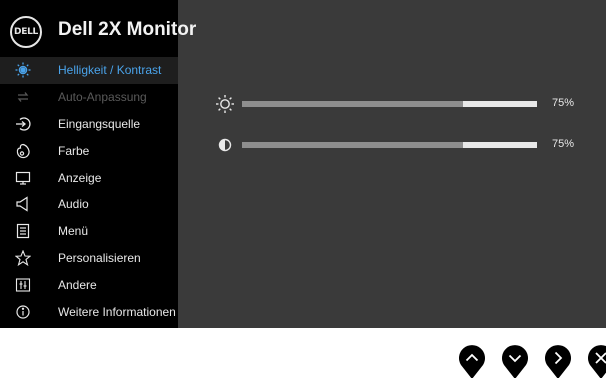  What do you see at coordinates (23, 204) in the screenshot?
I see `speaker-icon` at bounding box center [23, 204].